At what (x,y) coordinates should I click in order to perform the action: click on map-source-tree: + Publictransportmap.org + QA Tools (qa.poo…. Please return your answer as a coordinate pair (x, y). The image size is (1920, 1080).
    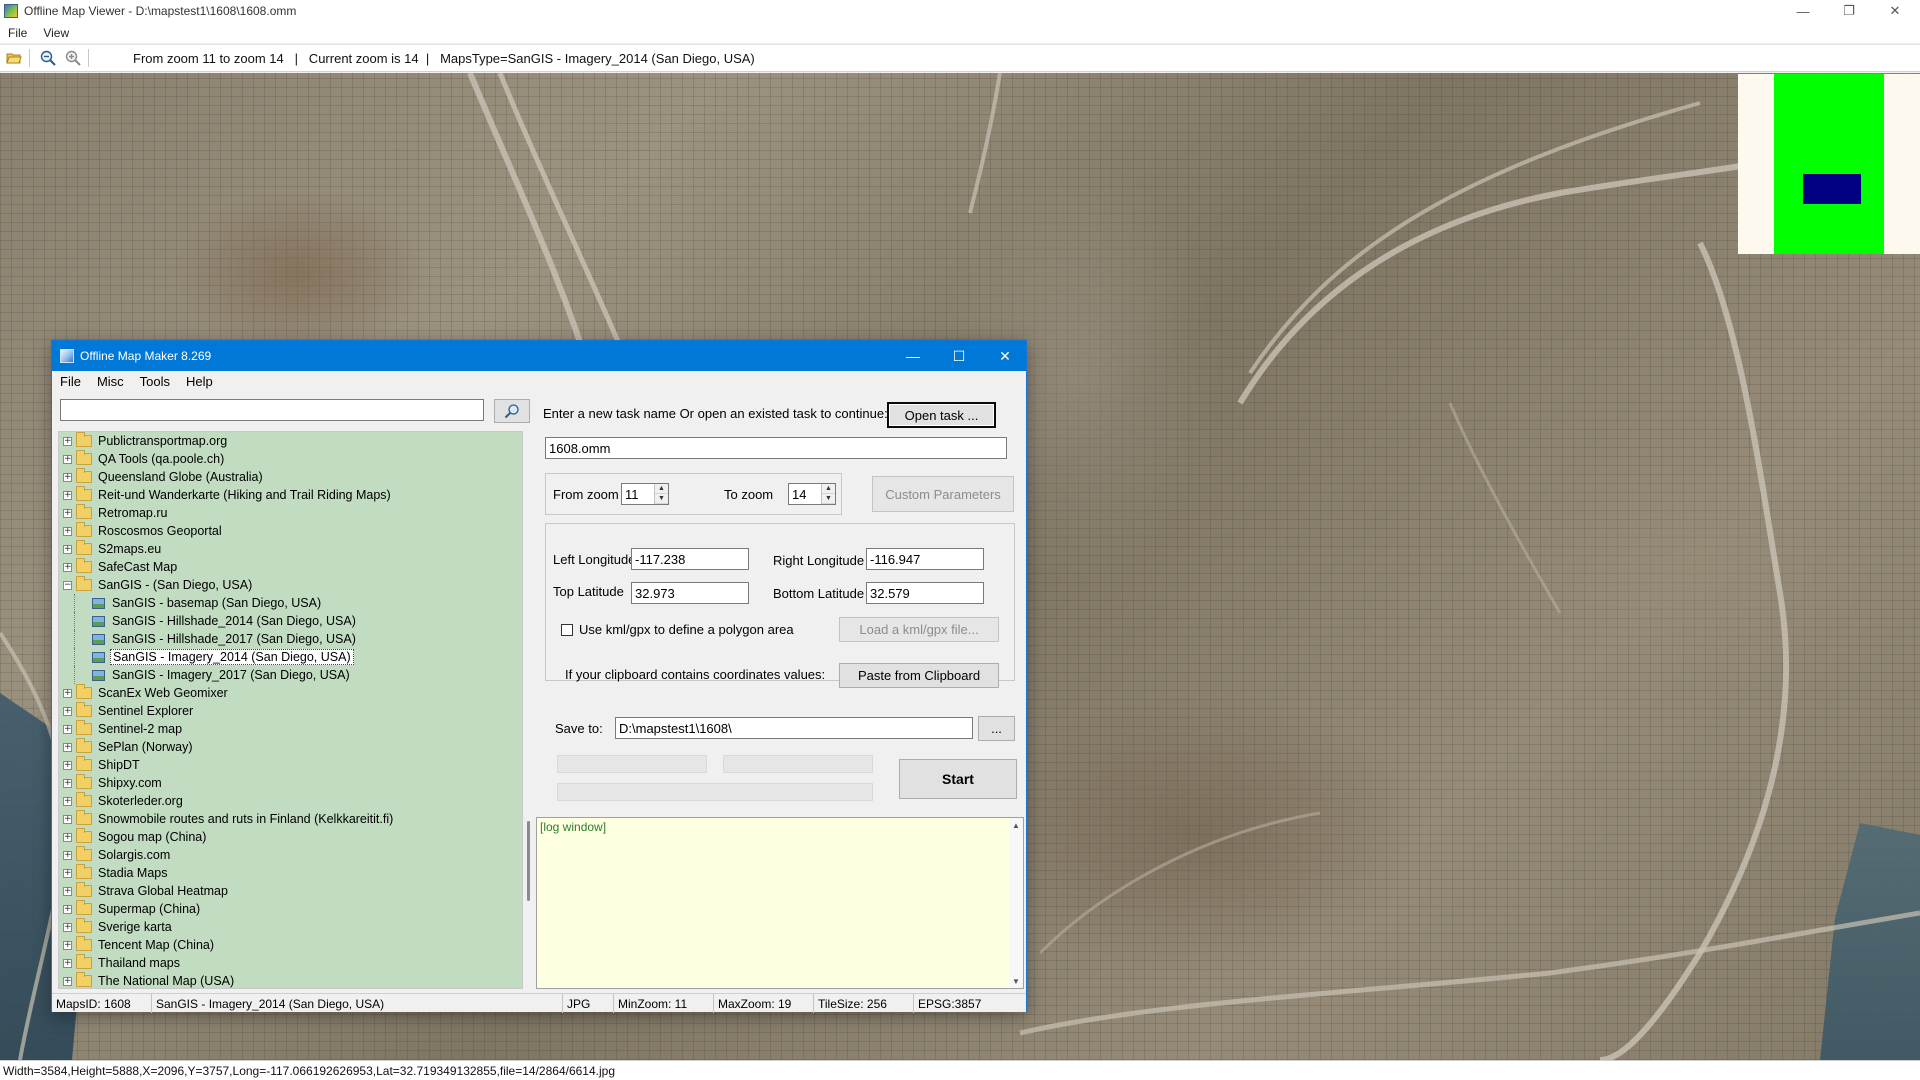
    Looking at the image, I should click on (290, 710).